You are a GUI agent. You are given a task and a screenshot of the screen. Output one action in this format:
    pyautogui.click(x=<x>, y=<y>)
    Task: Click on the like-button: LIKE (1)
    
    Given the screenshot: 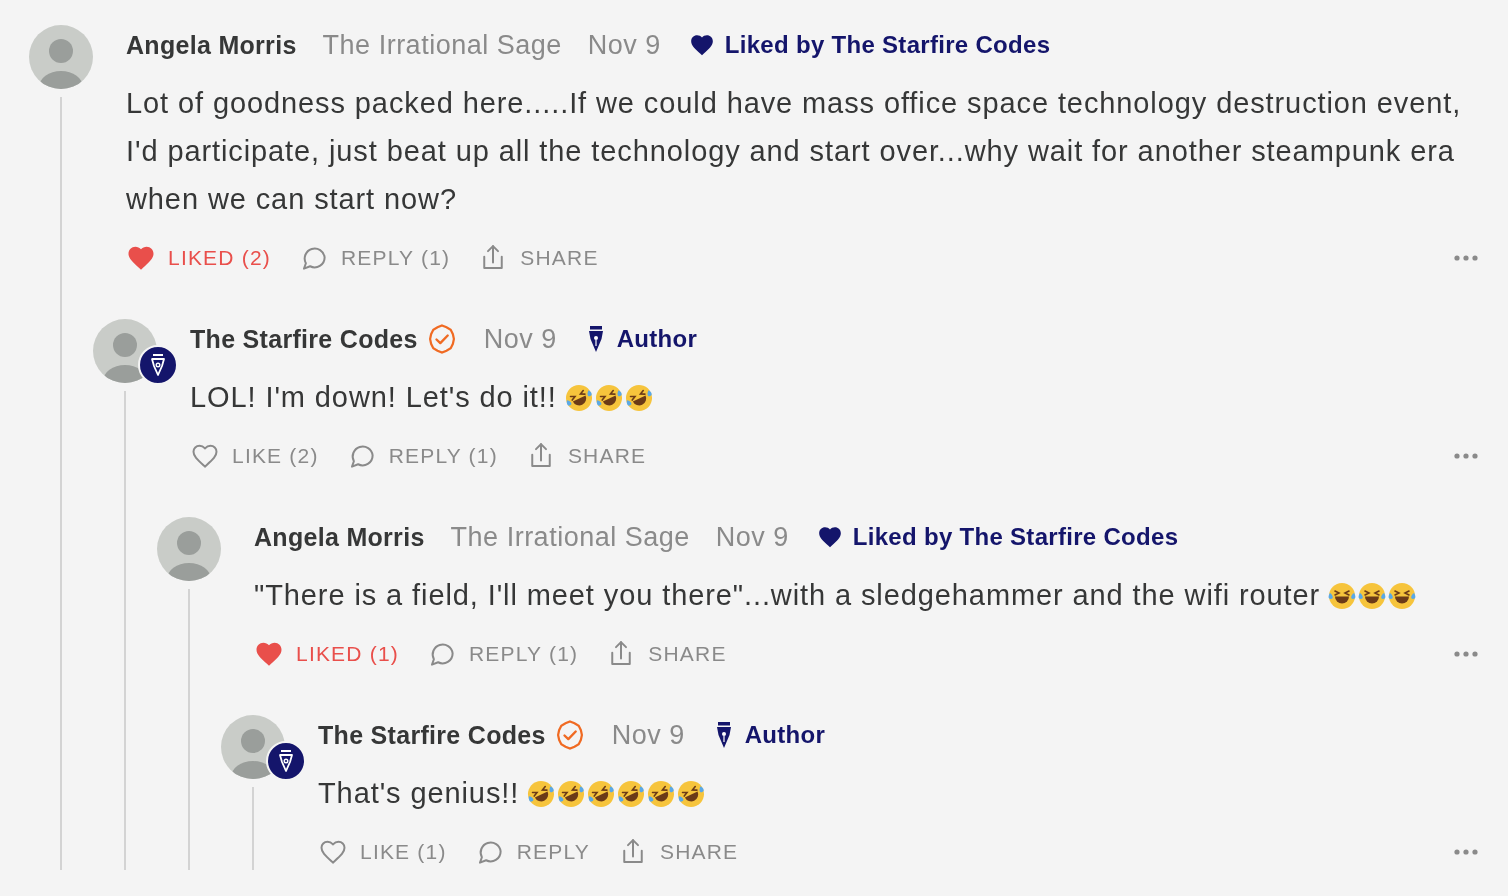 What is the action you would take?
    pyautogui.click(x=382, y=852)
    